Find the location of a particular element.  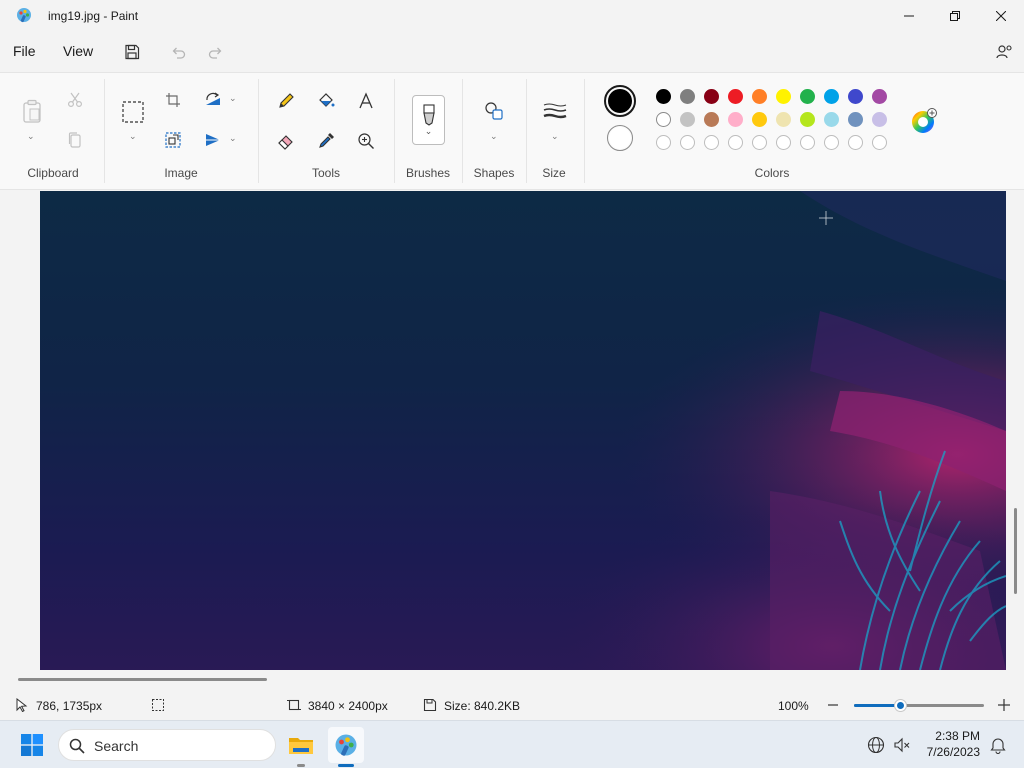

notification-bell-icon is located at coordinates (998, 745).